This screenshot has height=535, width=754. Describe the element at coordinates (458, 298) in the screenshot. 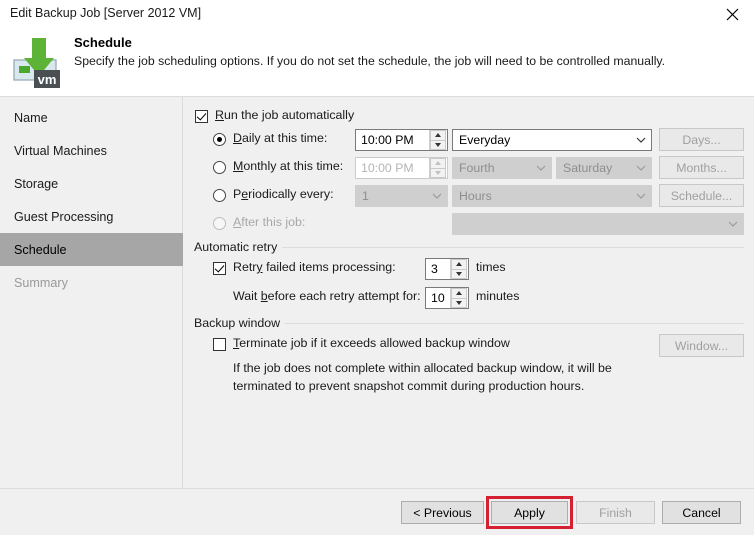

I see `wait-minutes-arrows` at that location.